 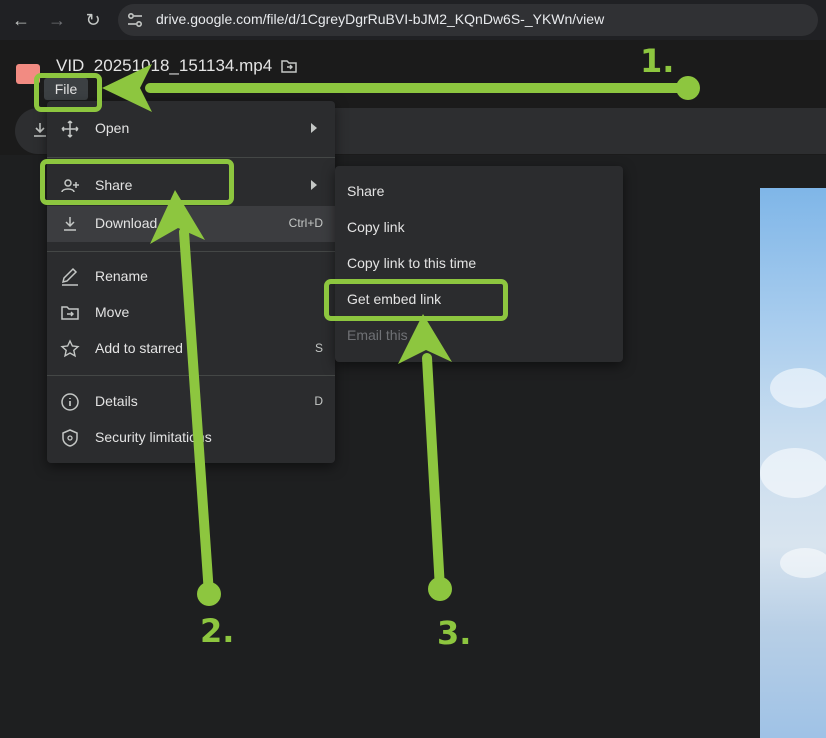 What do you see at coordinates (191, 349) in the screenshot?
I see `menu-item-add-to-starred: Add to starred S` at bounding box center [191, 349].